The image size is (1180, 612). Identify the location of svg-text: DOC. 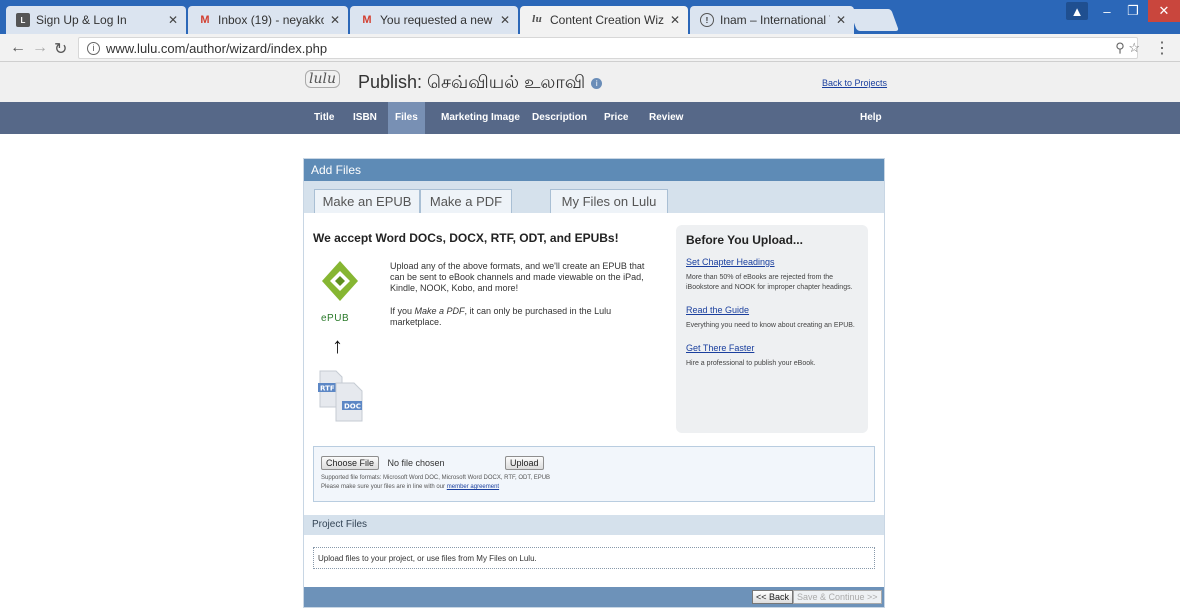
(352, 407).